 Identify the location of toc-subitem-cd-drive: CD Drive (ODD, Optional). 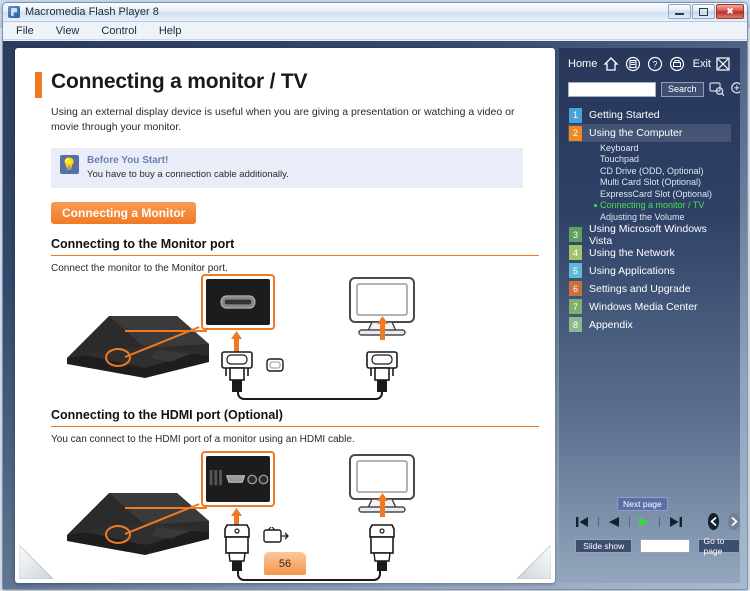
(649, 171).